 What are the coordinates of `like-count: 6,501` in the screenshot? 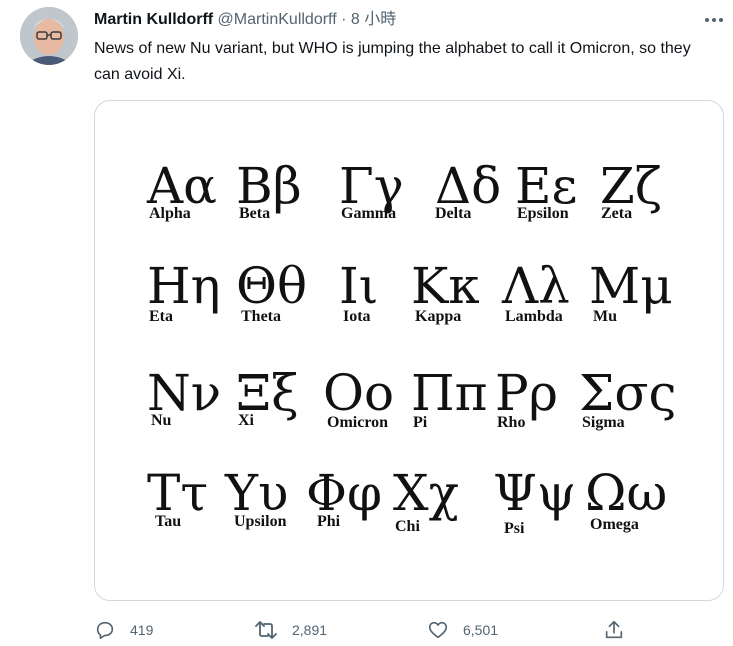 It's located at (481, 630).